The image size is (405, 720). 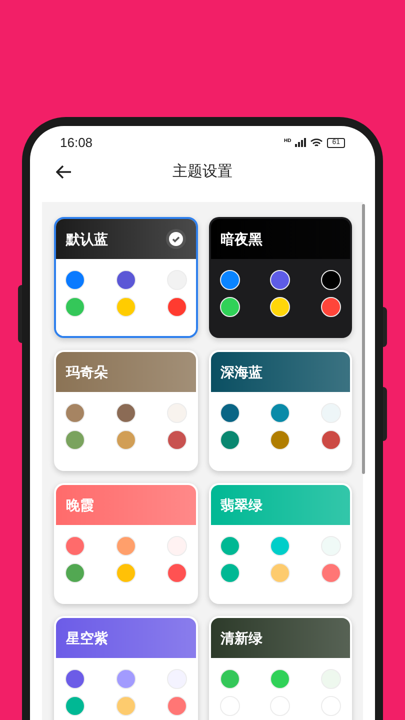 I want to click on signal-icon, so click(x=300, y=143).